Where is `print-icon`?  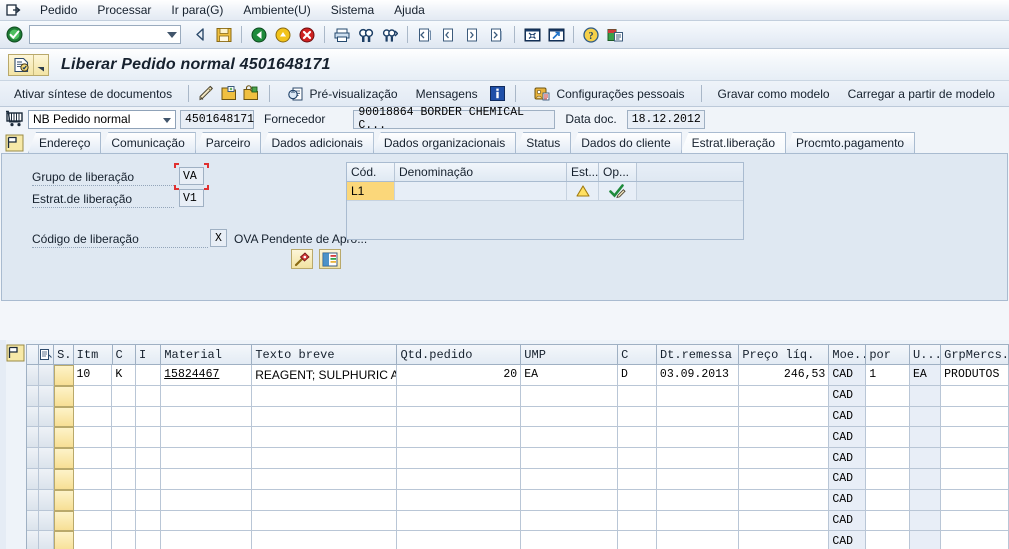 print-icon is located at coordinates (342, 35).